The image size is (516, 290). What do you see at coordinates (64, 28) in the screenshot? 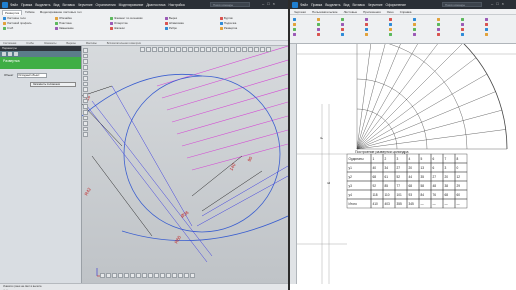
I see `ribbon-command: Замыкание` at bounding box center [64, 28].